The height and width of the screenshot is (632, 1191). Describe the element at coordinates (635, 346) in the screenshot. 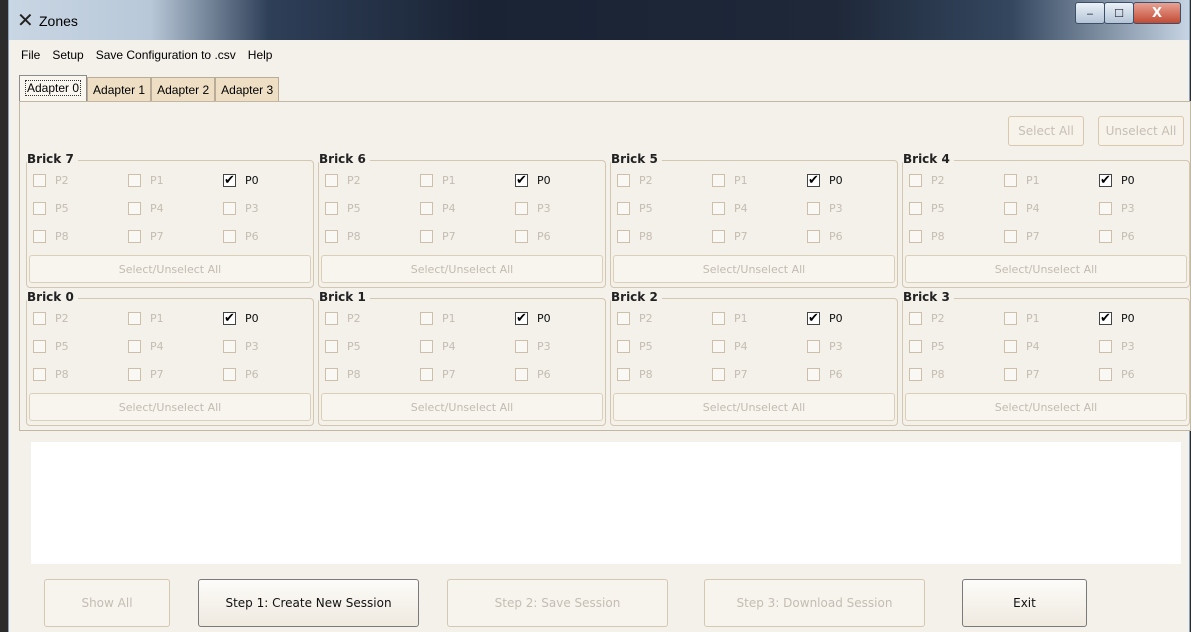

I see `port-checkbox: P5` at that location.